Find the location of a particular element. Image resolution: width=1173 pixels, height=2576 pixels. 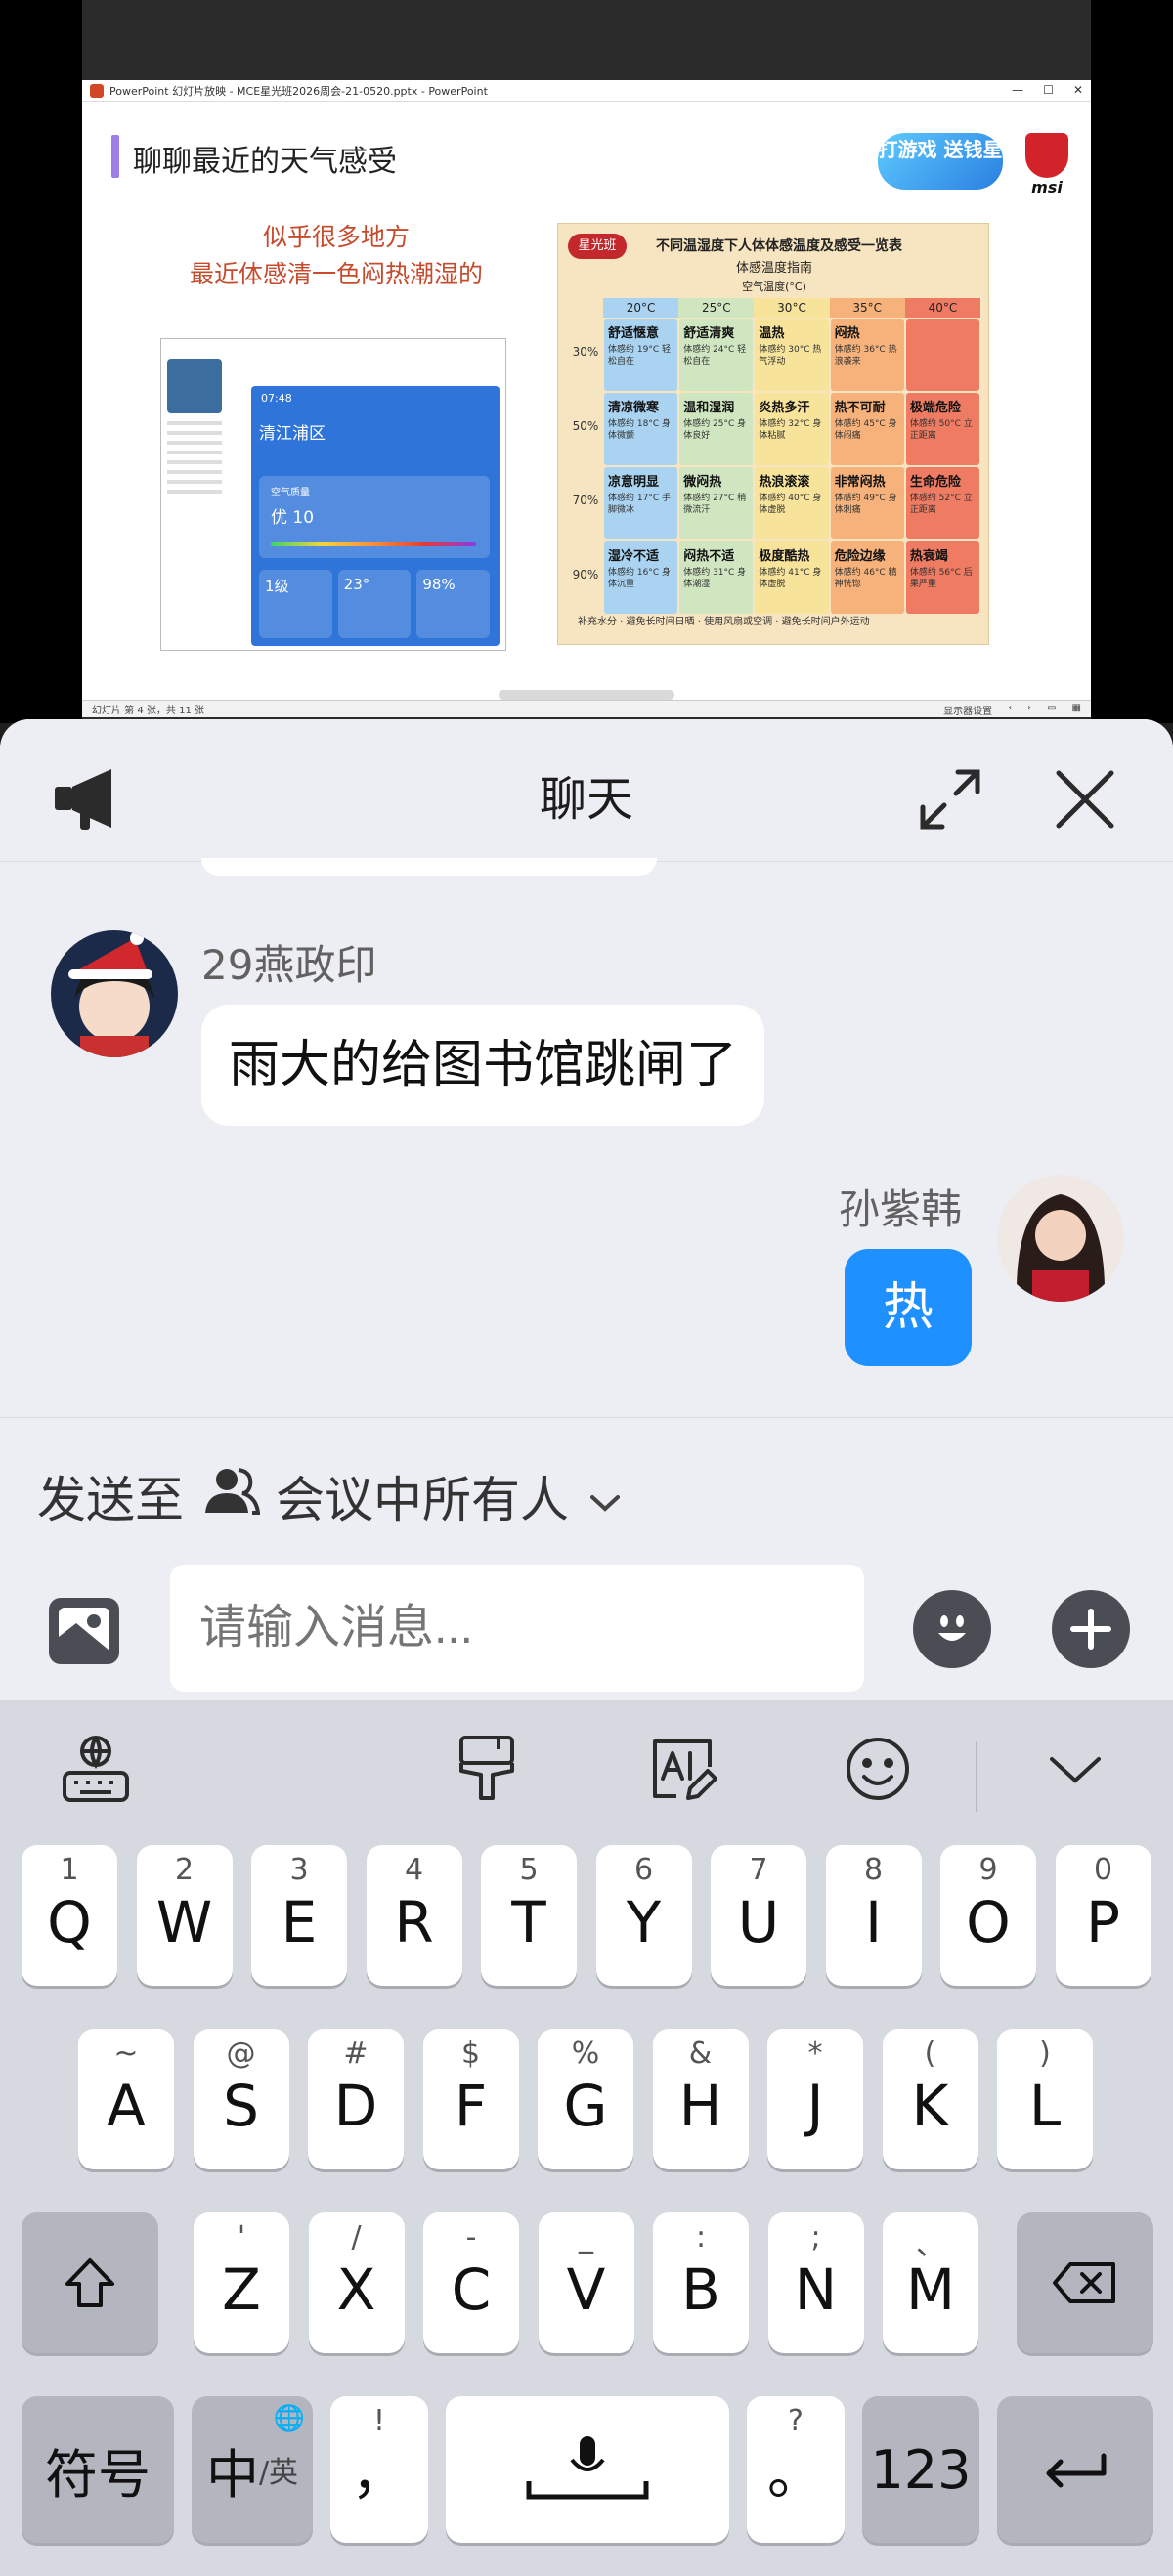

key-8: ) L is located at coordinates (1045, 2099).